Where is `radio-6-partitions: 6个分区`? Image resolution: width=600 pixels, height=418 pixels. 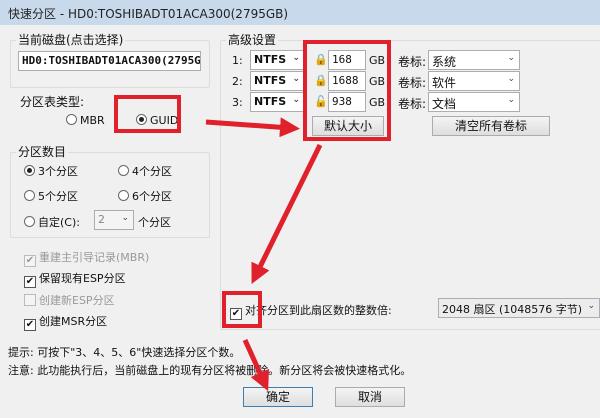 radio-6-partitions: 6个分区 is located at coordinates (145, 196).